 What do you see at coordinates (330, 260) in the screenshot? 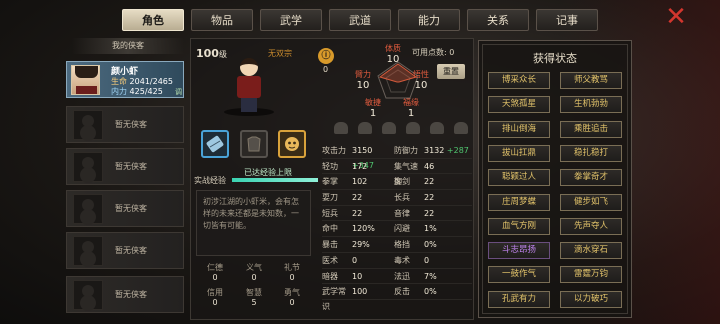
I see `stat-name: 医术` at bounding box center [330, 260].